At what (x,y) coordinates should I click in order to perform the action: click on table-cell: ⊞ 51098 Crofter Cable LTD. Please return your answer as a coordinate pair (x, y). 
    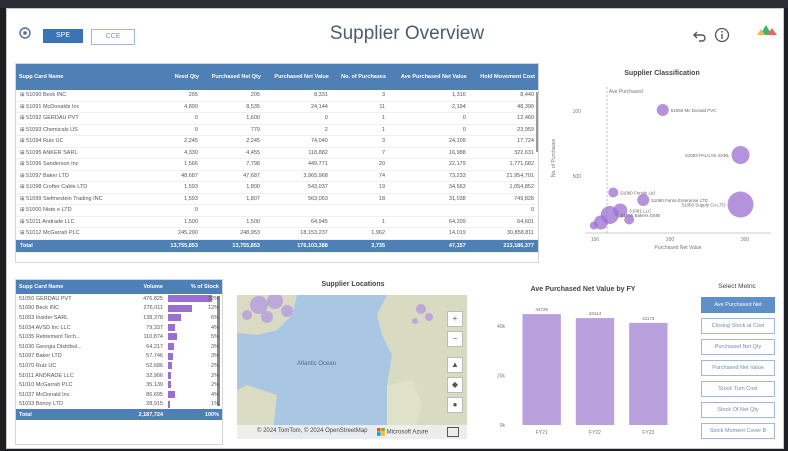
    Looking at the image, I should click on (89, 187).